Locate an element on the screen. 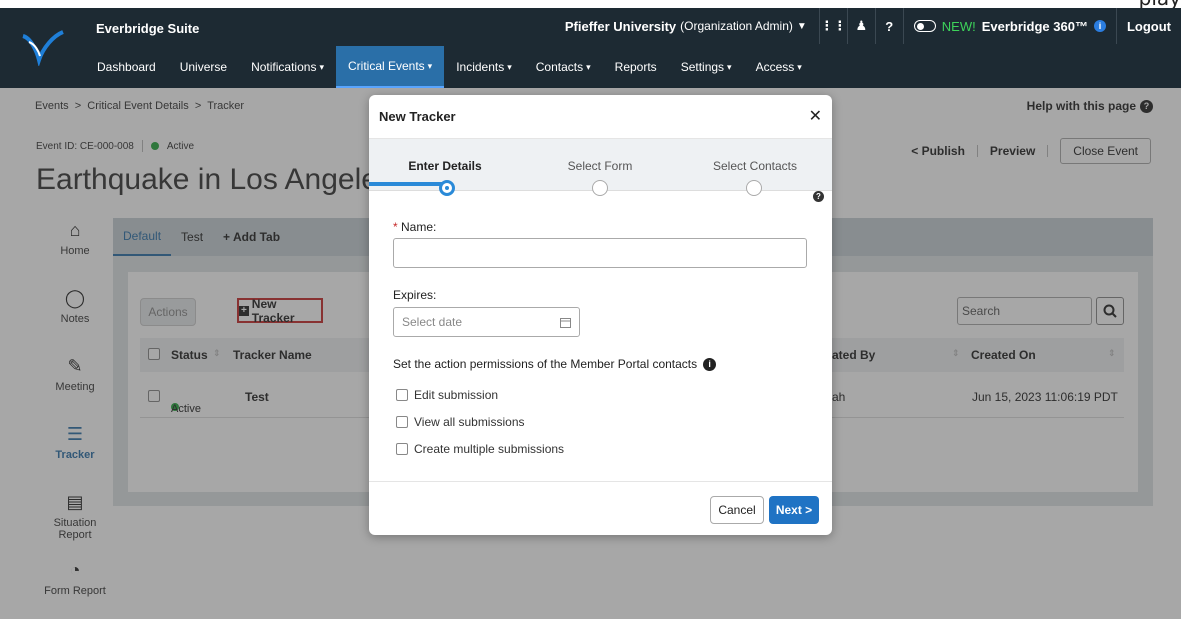 The image size is (1181, 619). checkbox-create-multiple-submissions: Create multiple submissions is located at coordinates (480, 449).